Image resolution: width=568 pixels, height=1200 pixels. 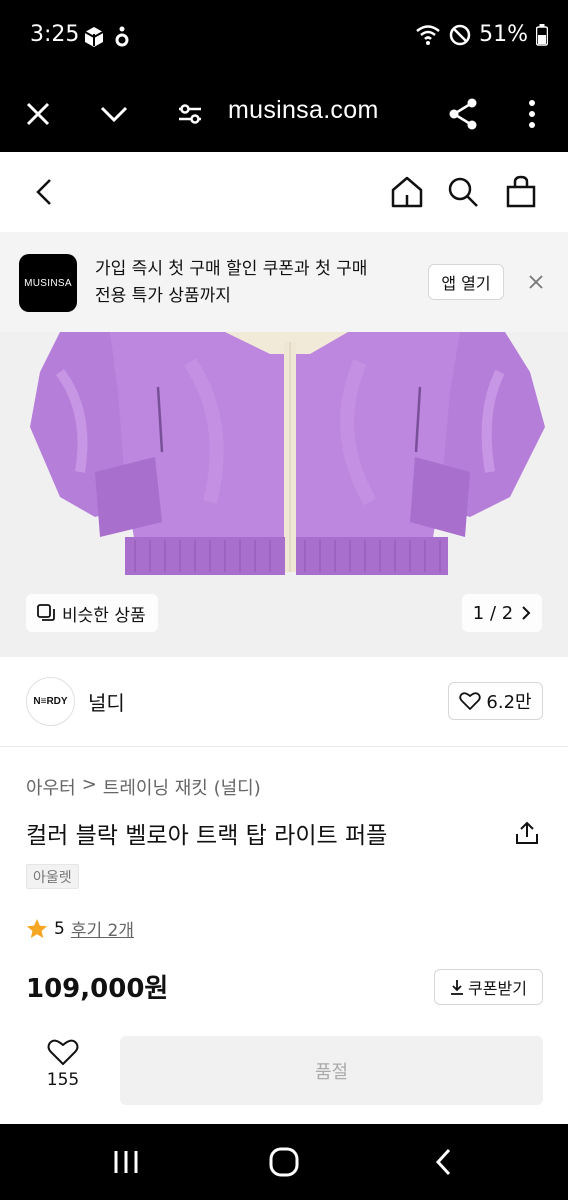 What do you see at coordinates (92, 613) in the screenshot?
I see `similar-products-button: 비슷한 상품` at bounding box center [92, 613].